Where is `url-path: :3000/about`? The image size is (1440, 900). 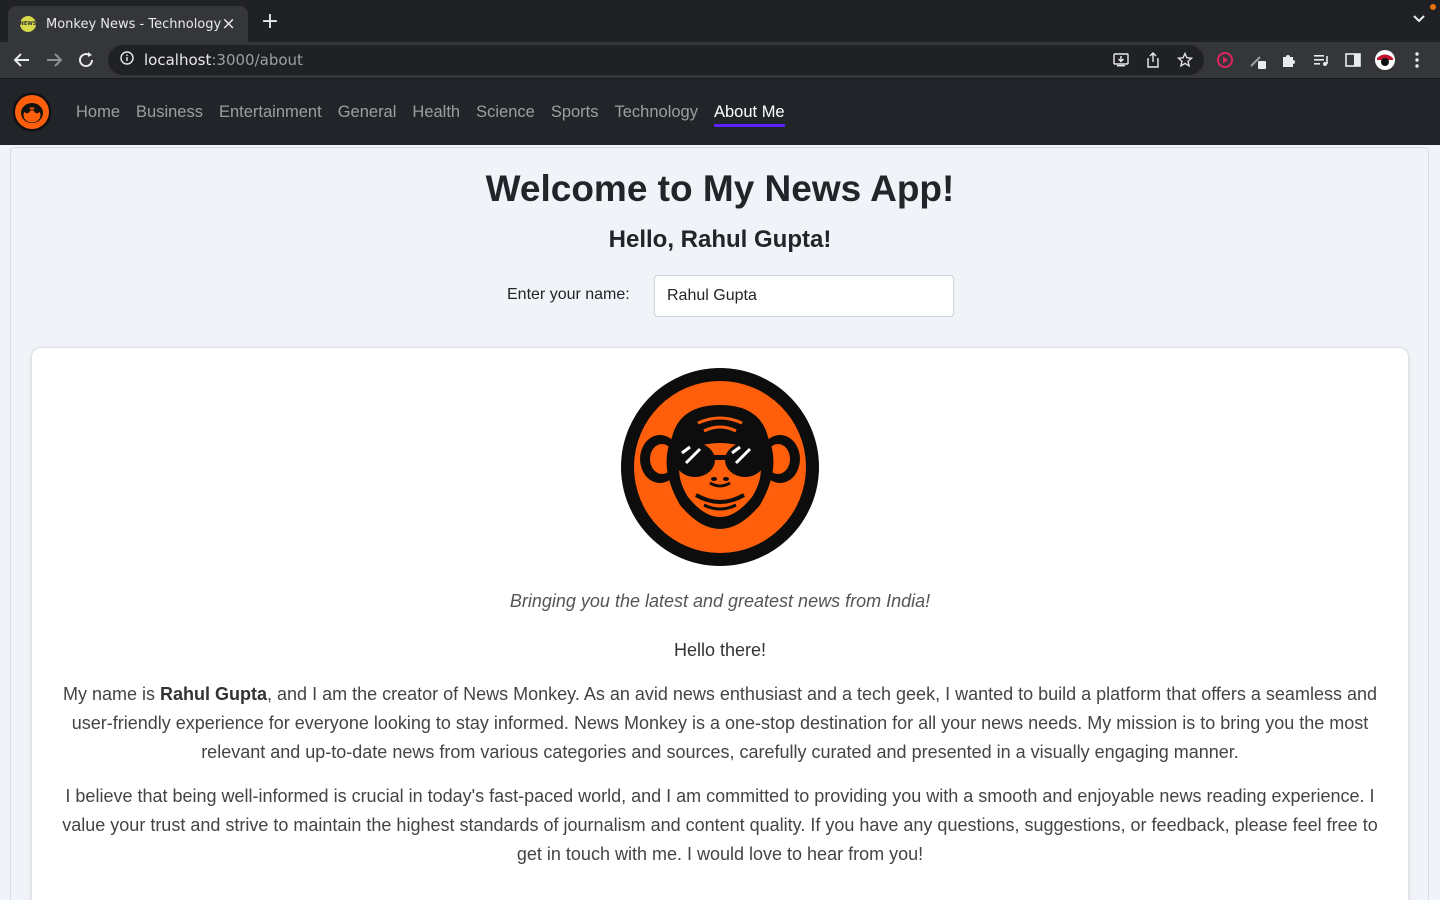
url-path: :3000/about is located at coordinates (257, 60).